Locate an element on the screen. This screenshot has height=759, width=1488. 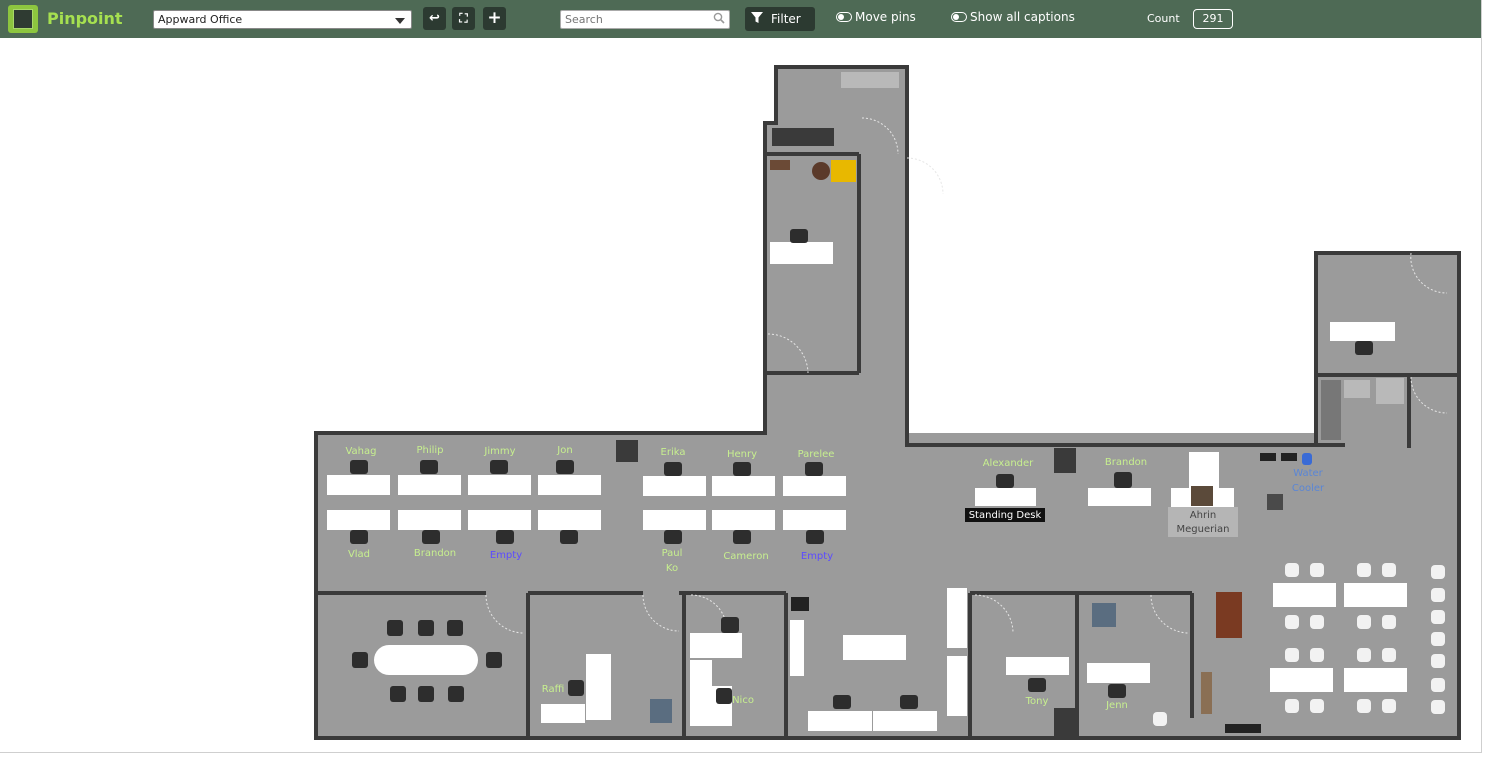
pin-label-vlad: Vlad is located at coordinates (359, 554).